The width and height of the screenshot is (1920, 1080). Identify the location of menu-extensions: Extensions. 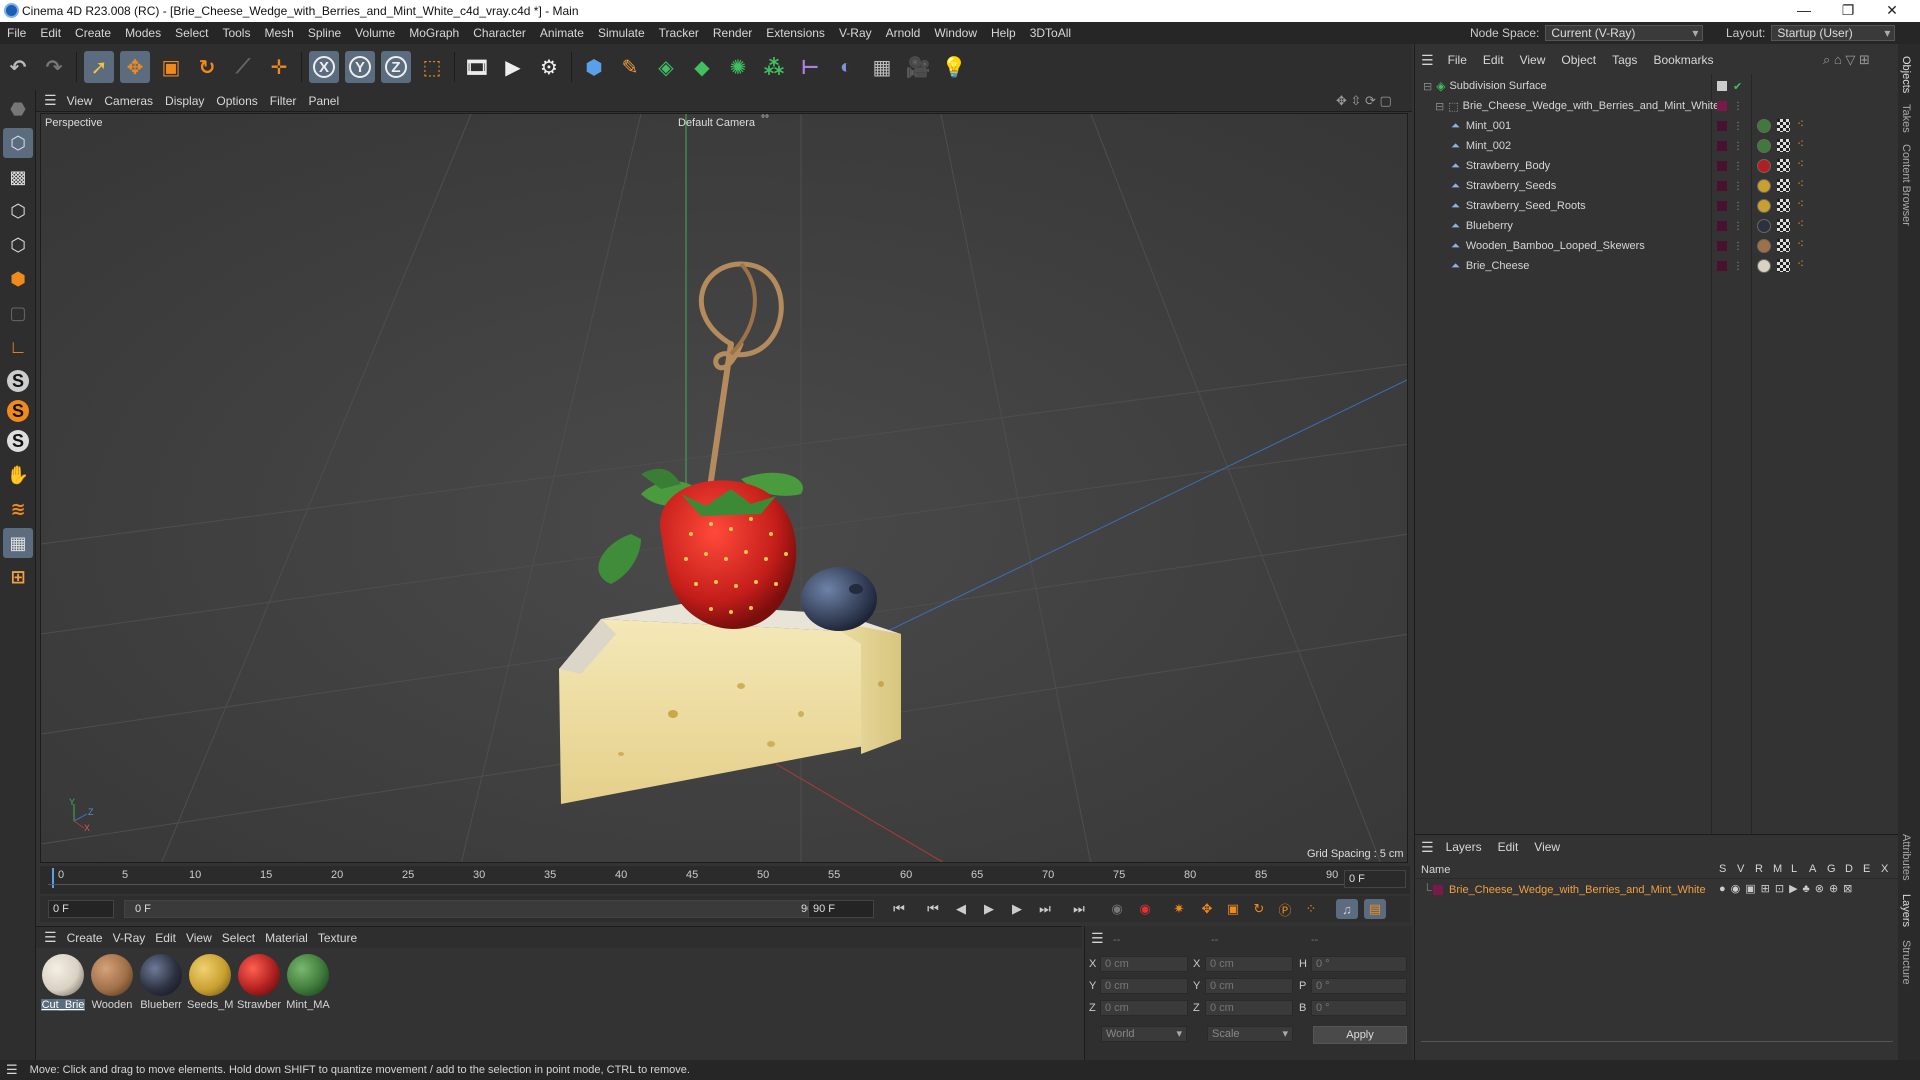
(795, 33).